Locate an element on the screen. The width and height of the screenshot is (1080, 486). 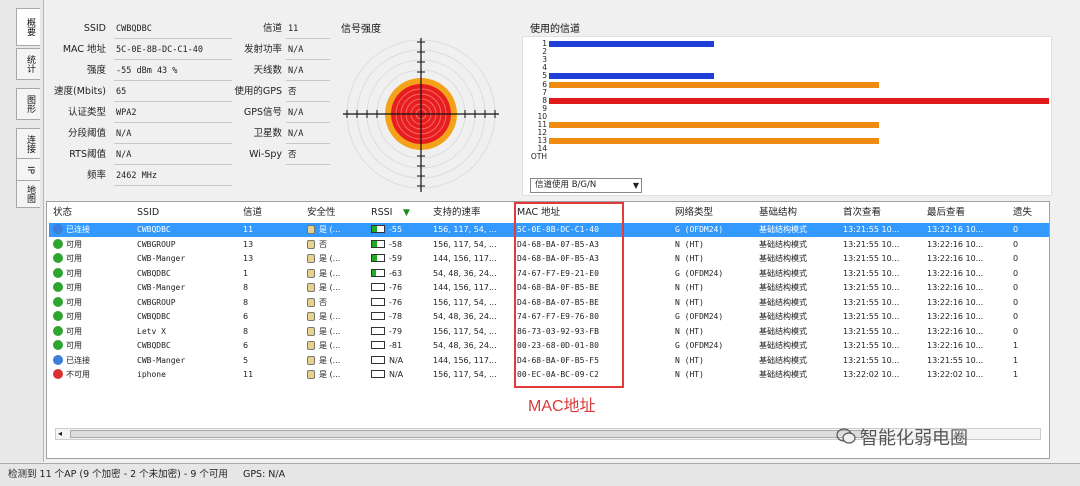
rssi-cell: N/A is located at coordinates (387, 375).